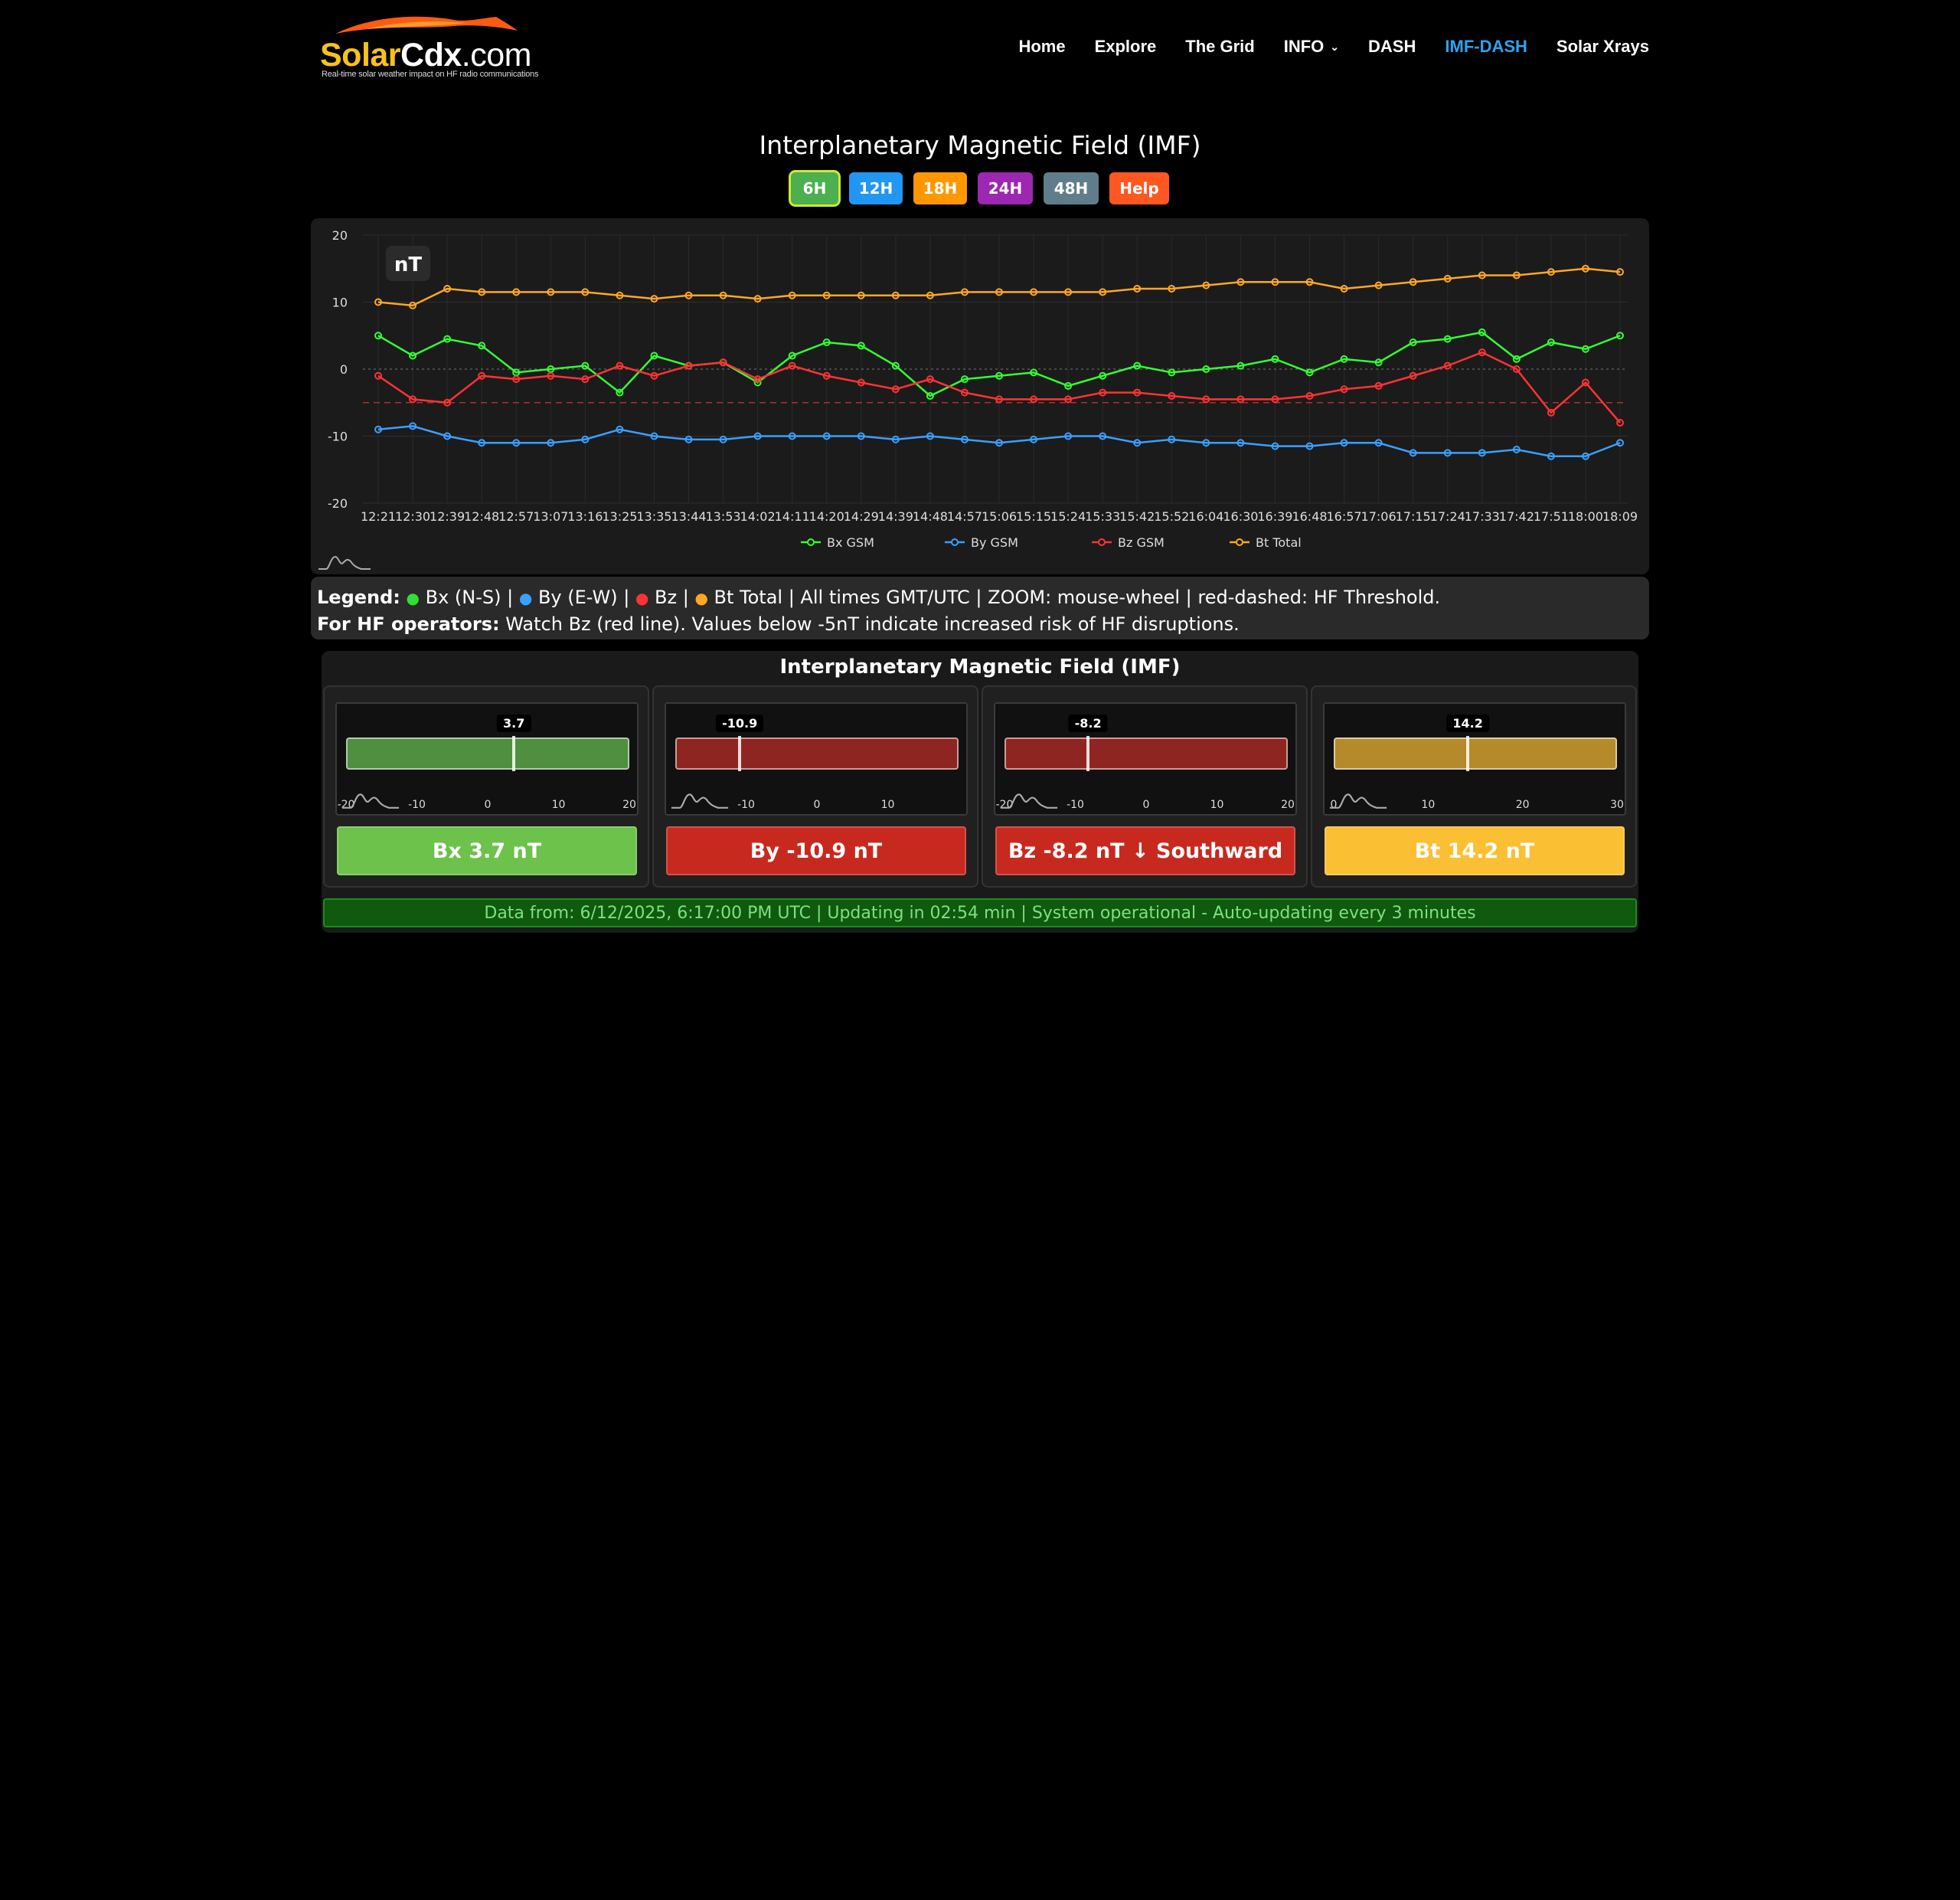 The height and width of the screenshot is (1900, 1960). What do you see at coordinates (1467, 723) in the screenshot?
I see `bt-gauge-value: 14.2` at bounding box center [1467, 723].